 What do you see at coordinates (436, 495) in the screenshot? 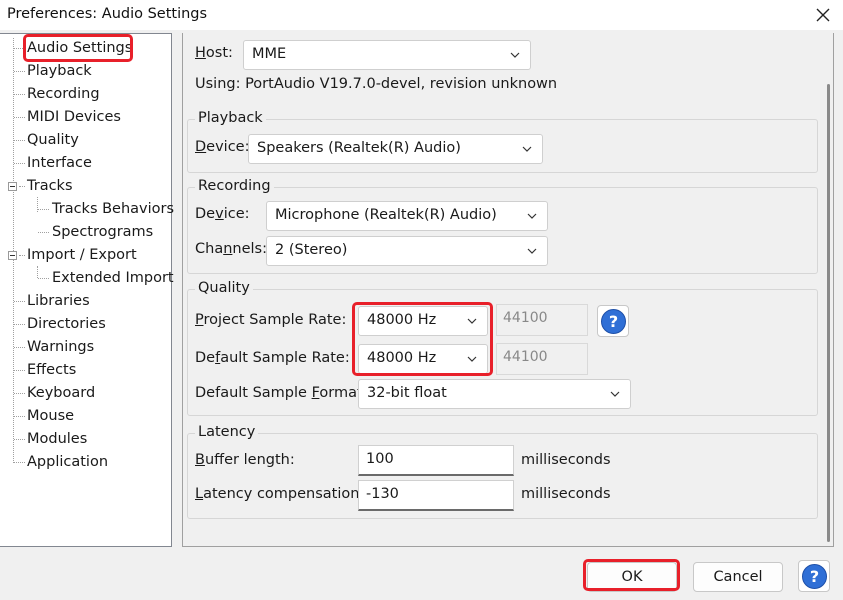
I see `latency-compensation-input: -130` at bounding box center [436, 495].